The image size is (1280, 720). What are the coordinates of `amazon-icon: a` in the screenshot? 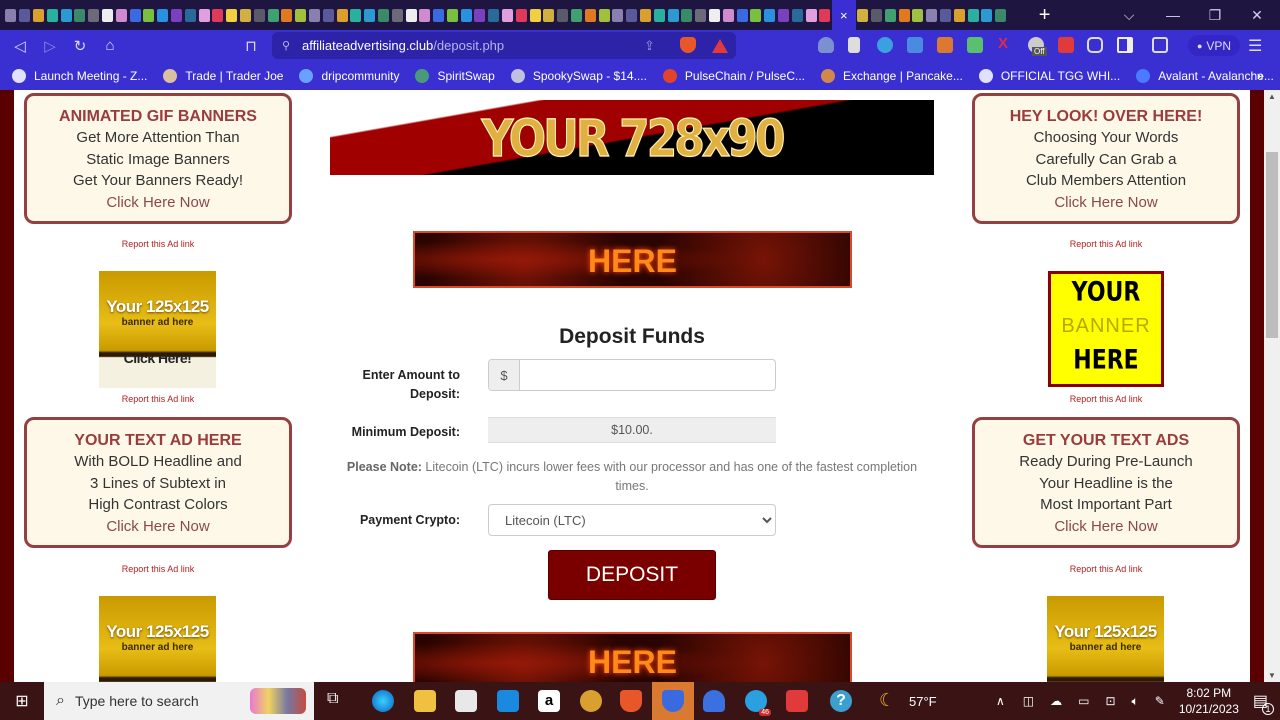 It's located at (549, 701).